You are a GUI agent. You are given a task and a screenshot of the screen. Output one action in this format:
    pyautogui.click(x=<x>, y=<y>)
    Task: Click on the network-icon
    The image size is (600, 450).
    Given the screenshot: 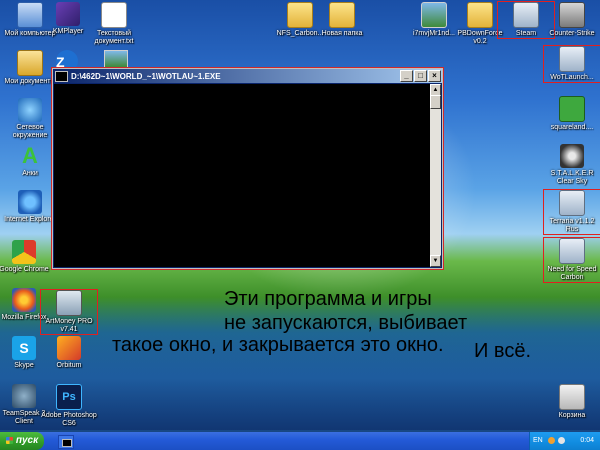 What is the action you would take?
    pyautogui.click(x=30, y=110)
    